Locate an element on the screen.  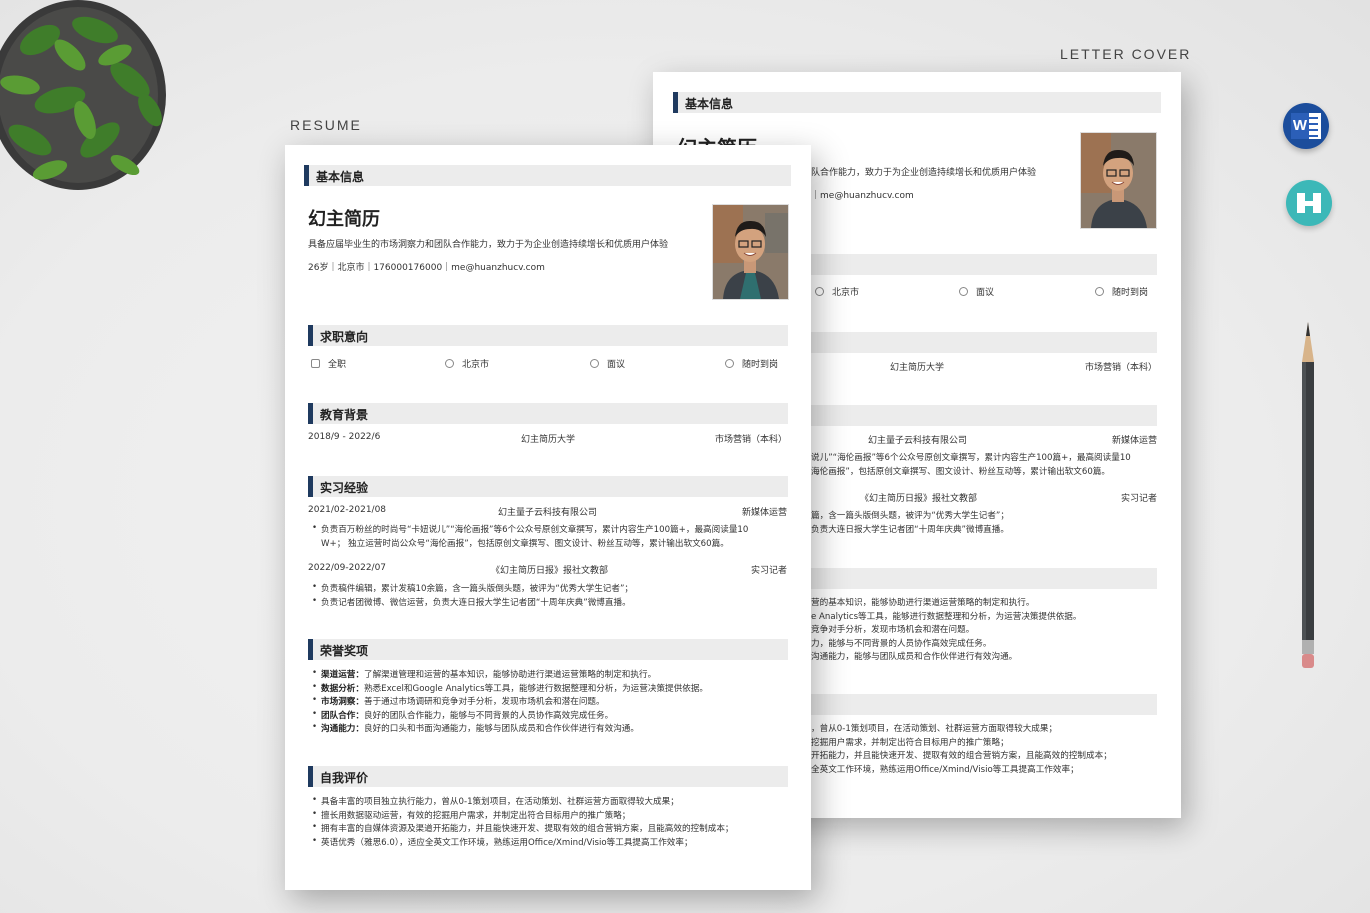
candidate-name: 幻主简历 is located at coordinates (344, 219).